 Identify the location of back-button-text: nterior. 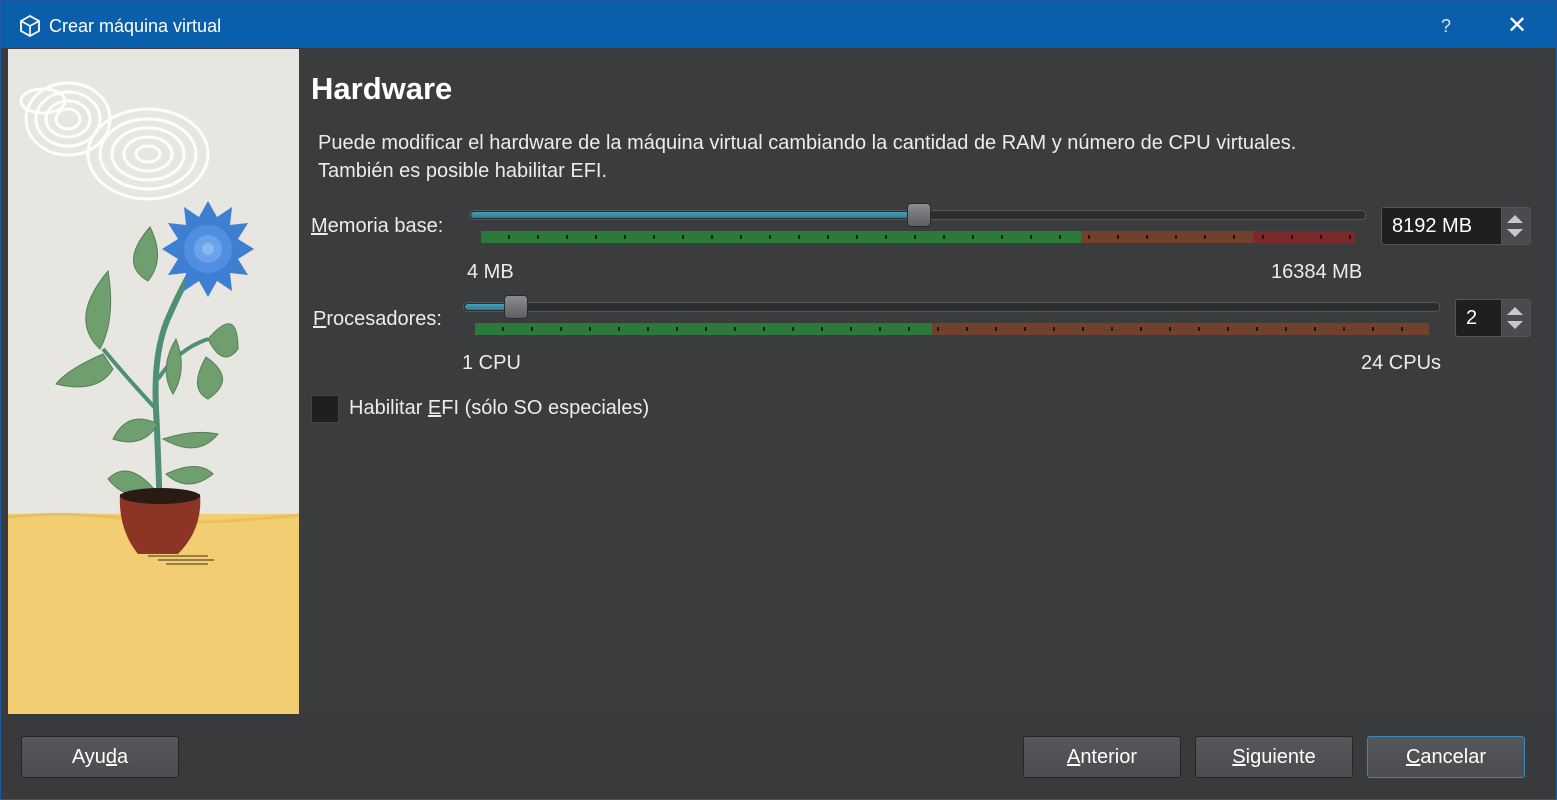
(1109, 757).